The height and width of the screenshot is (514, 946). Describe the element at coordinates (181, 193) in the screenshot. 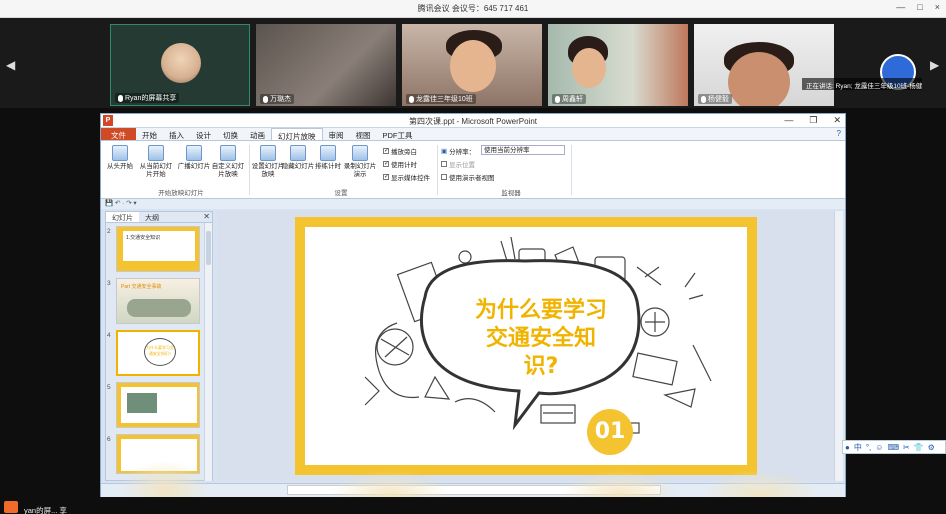

I see `group-start-slideshow: 开始放映幻灯片` at that location.